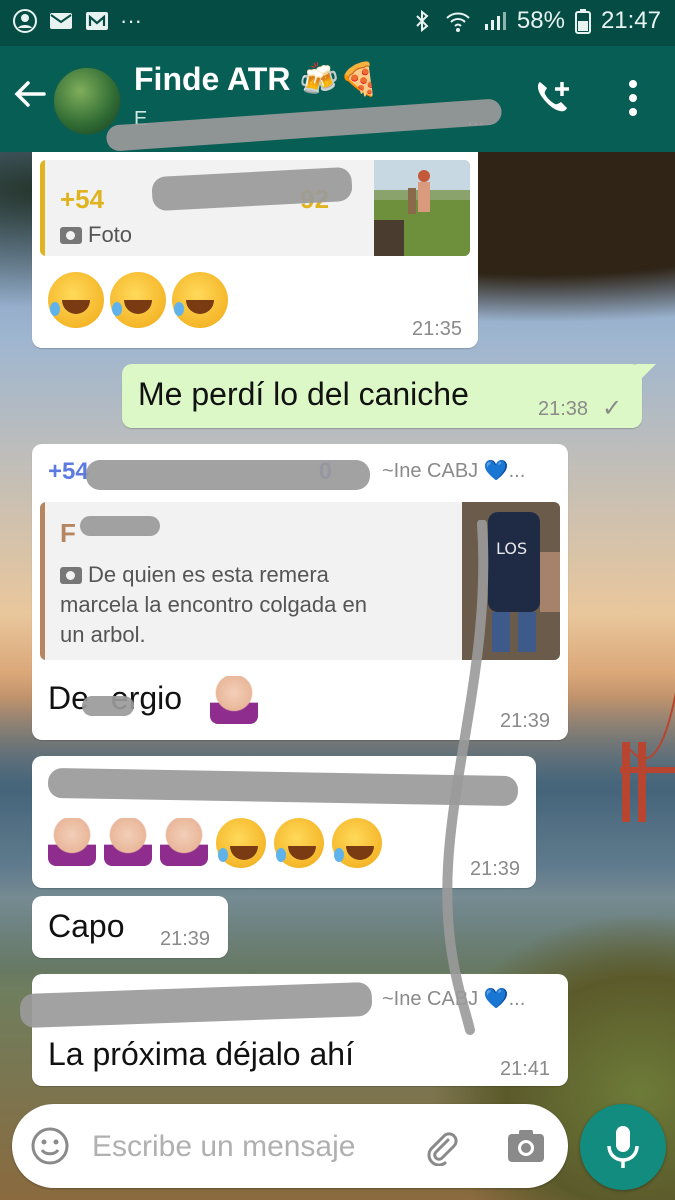 The width and height of the screenshot is (675, 1200). I want to click on emoji-icon, so click(50, 1146).